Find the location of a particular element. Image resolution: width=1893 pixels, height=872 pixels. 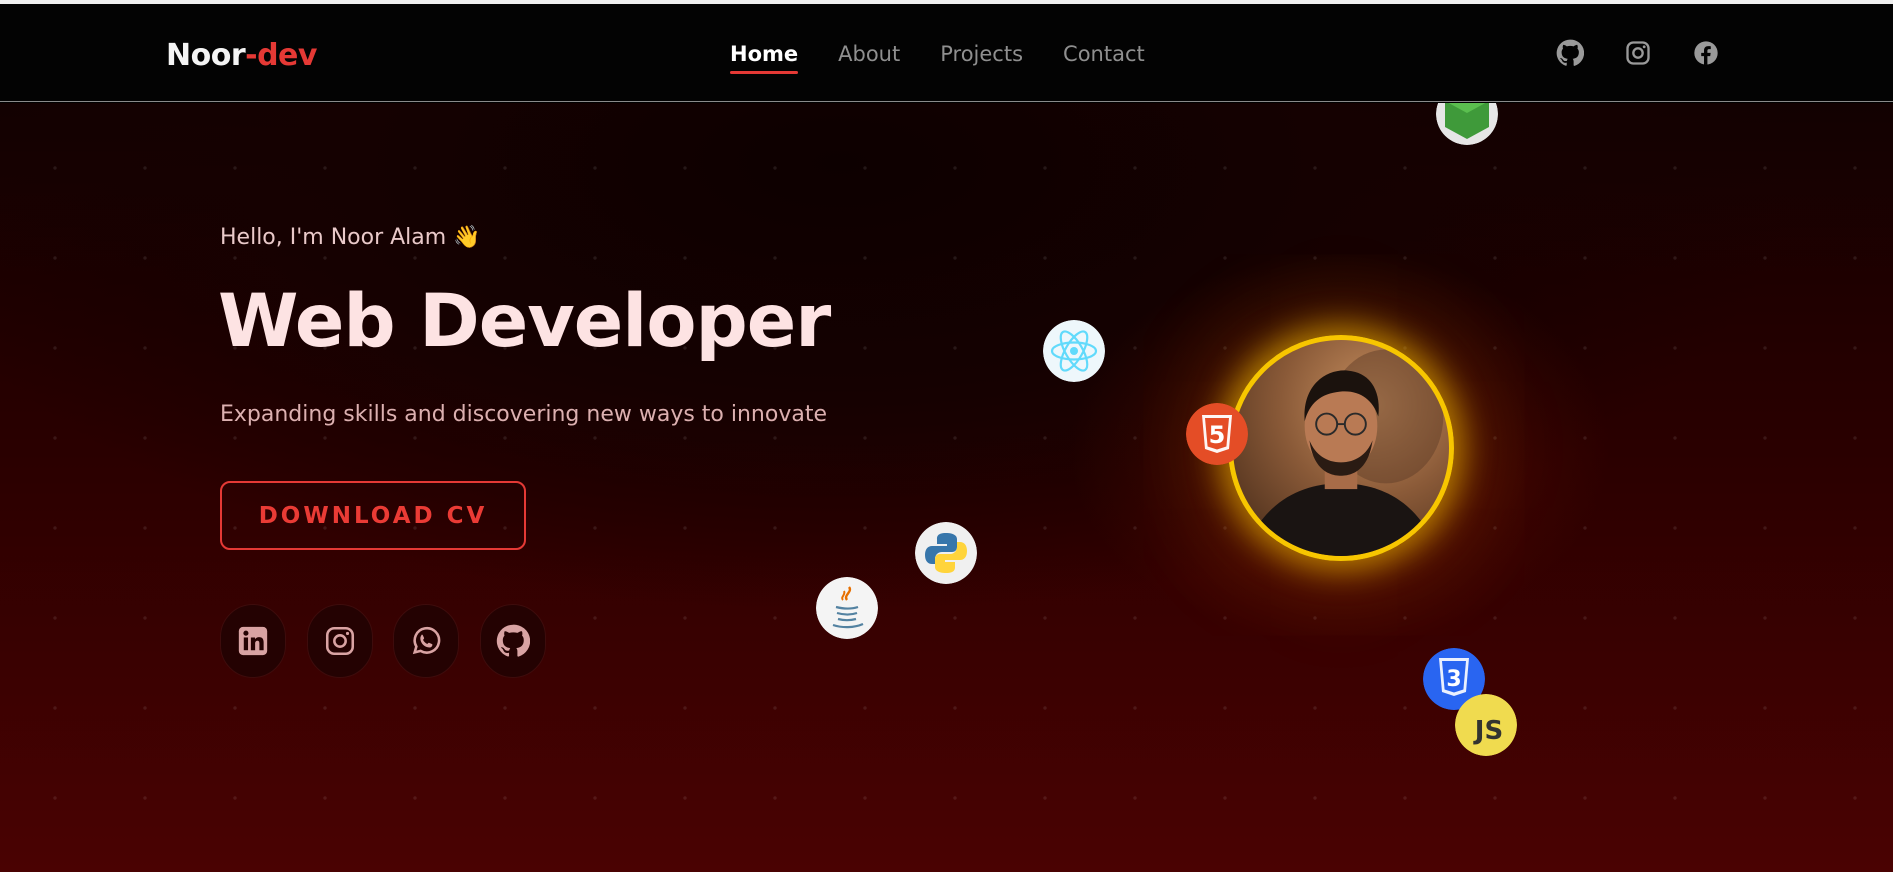

profile-avatar is located at coordinates (1341, 448).